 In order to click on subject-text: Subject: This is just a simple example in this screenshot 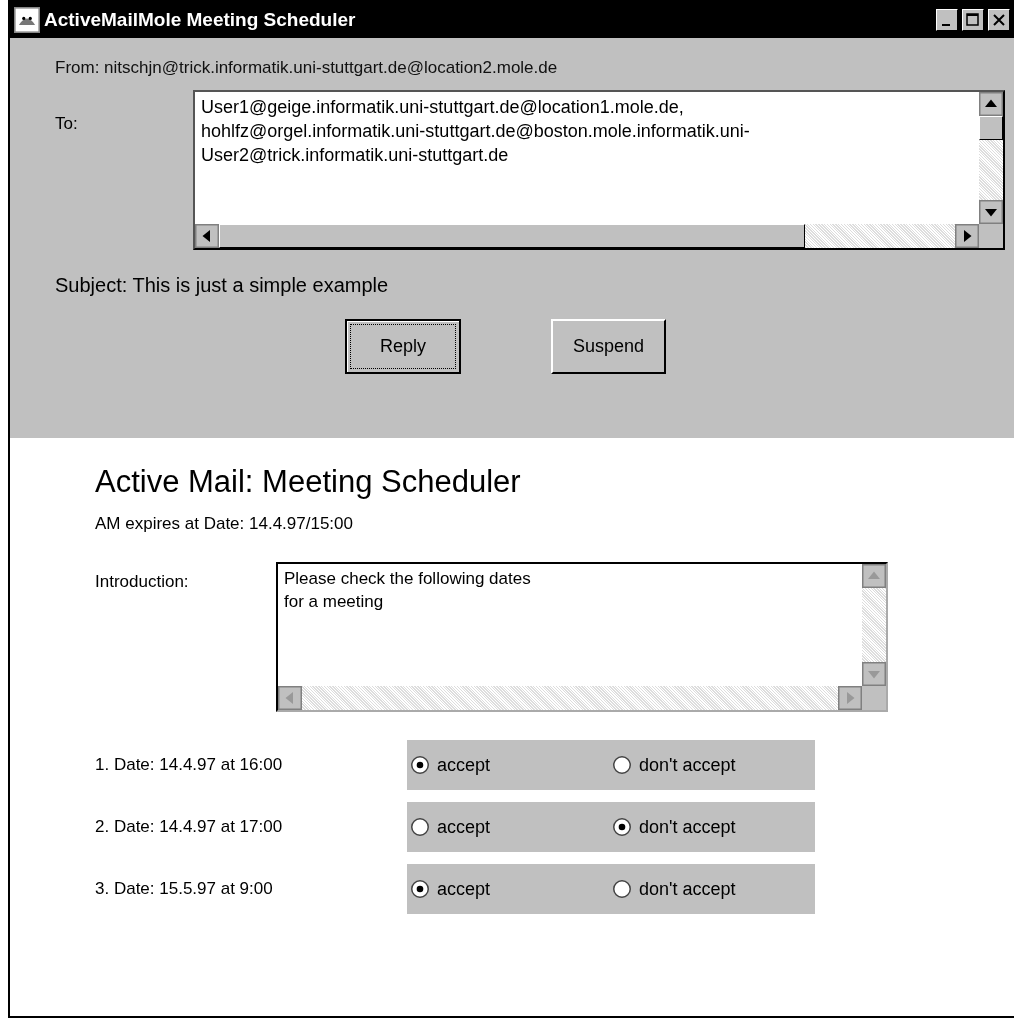, I will do `click(222, 285)`.